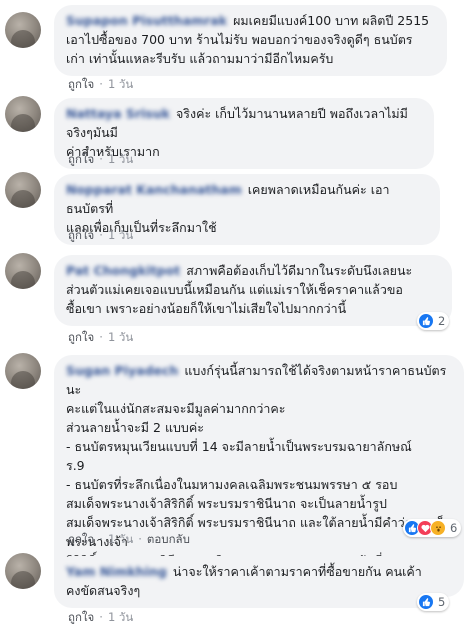 Image resolution: width=475 pixels, height=628 pixels. I want to click on reply-button: ตอบกลับ, so click(168, 539).